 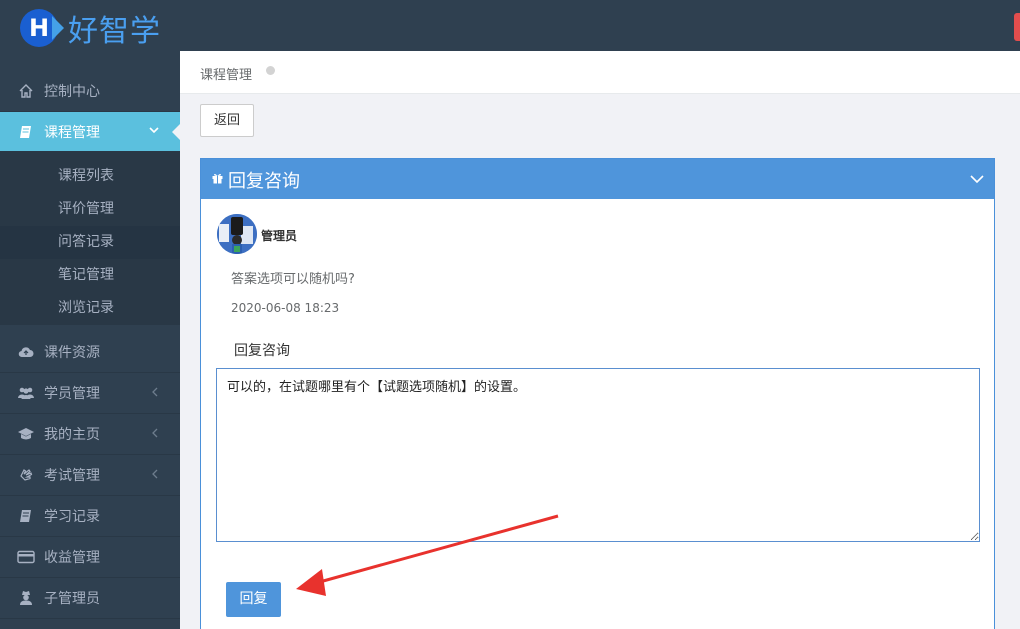 What do you see at coordinates (90, 176) in the screenshot?
I see `submenu-item-course-list: 课程列表` at bounding box center [90, 176].